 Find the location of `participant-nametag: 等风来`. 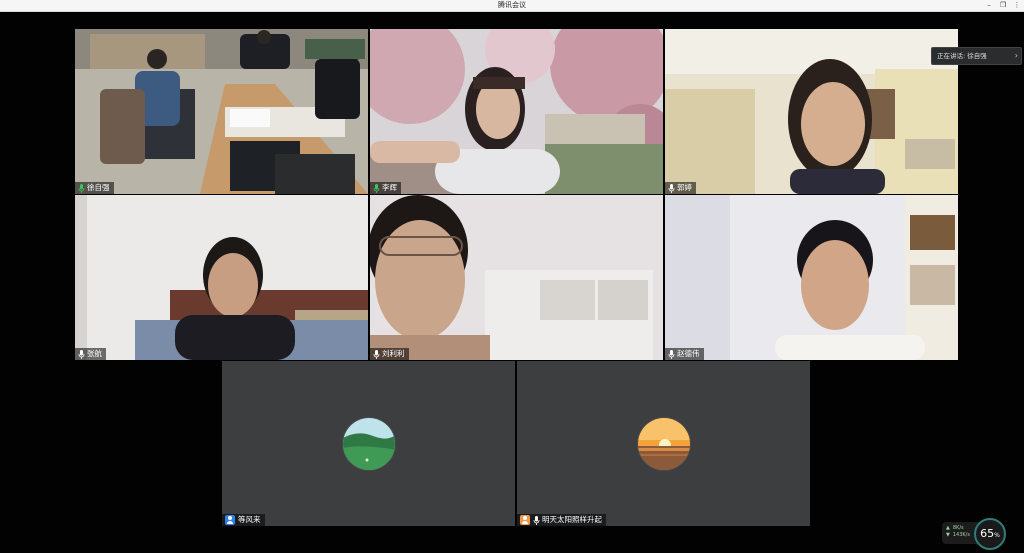

participant-nametag: 等风来 is located at coordinates (243, 520).